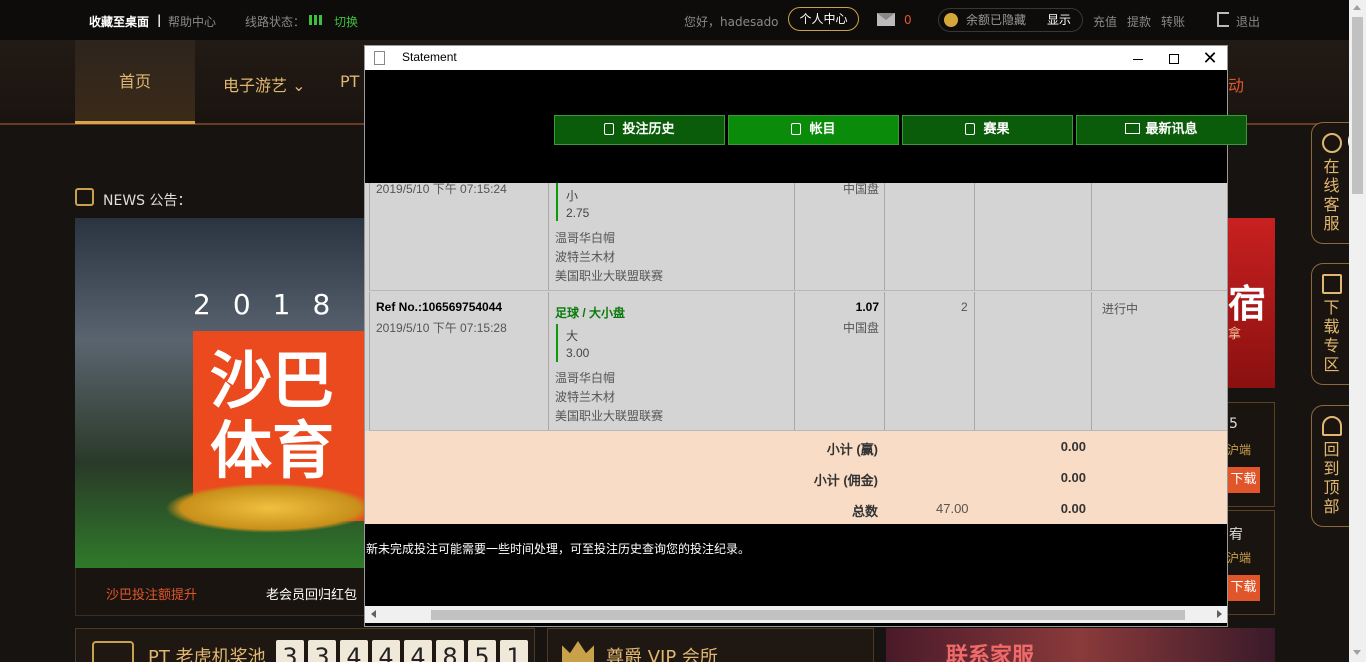  Describe the element at coordinates (305, 645) in the screenshot. I see `jackpot-panel: PT 老虎机奖池 33444851` at that location.